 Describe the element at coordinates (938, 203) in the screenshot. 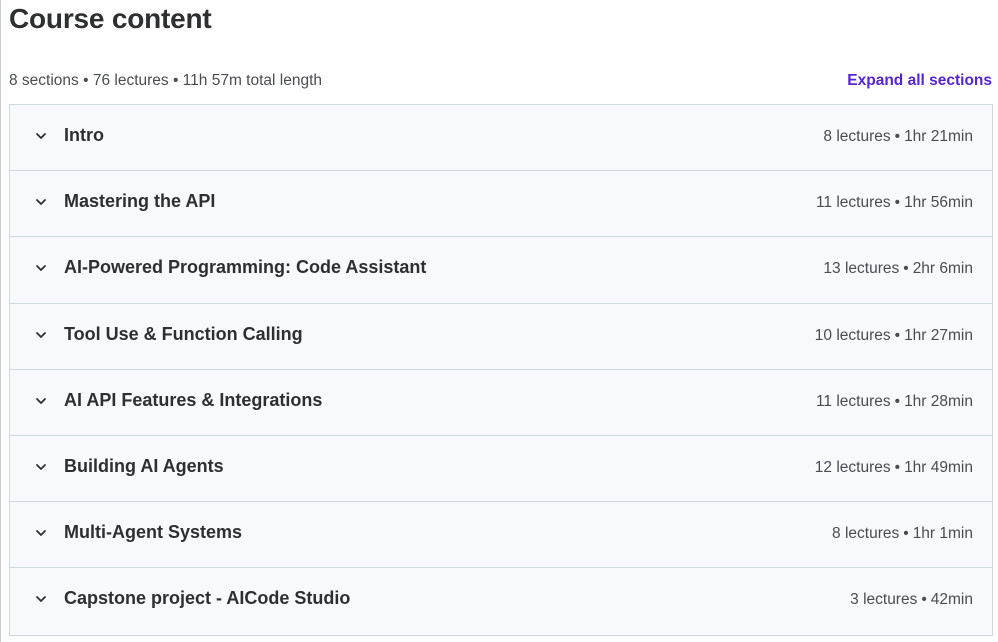

I see `section-duration: 1hr 56min` at that location.